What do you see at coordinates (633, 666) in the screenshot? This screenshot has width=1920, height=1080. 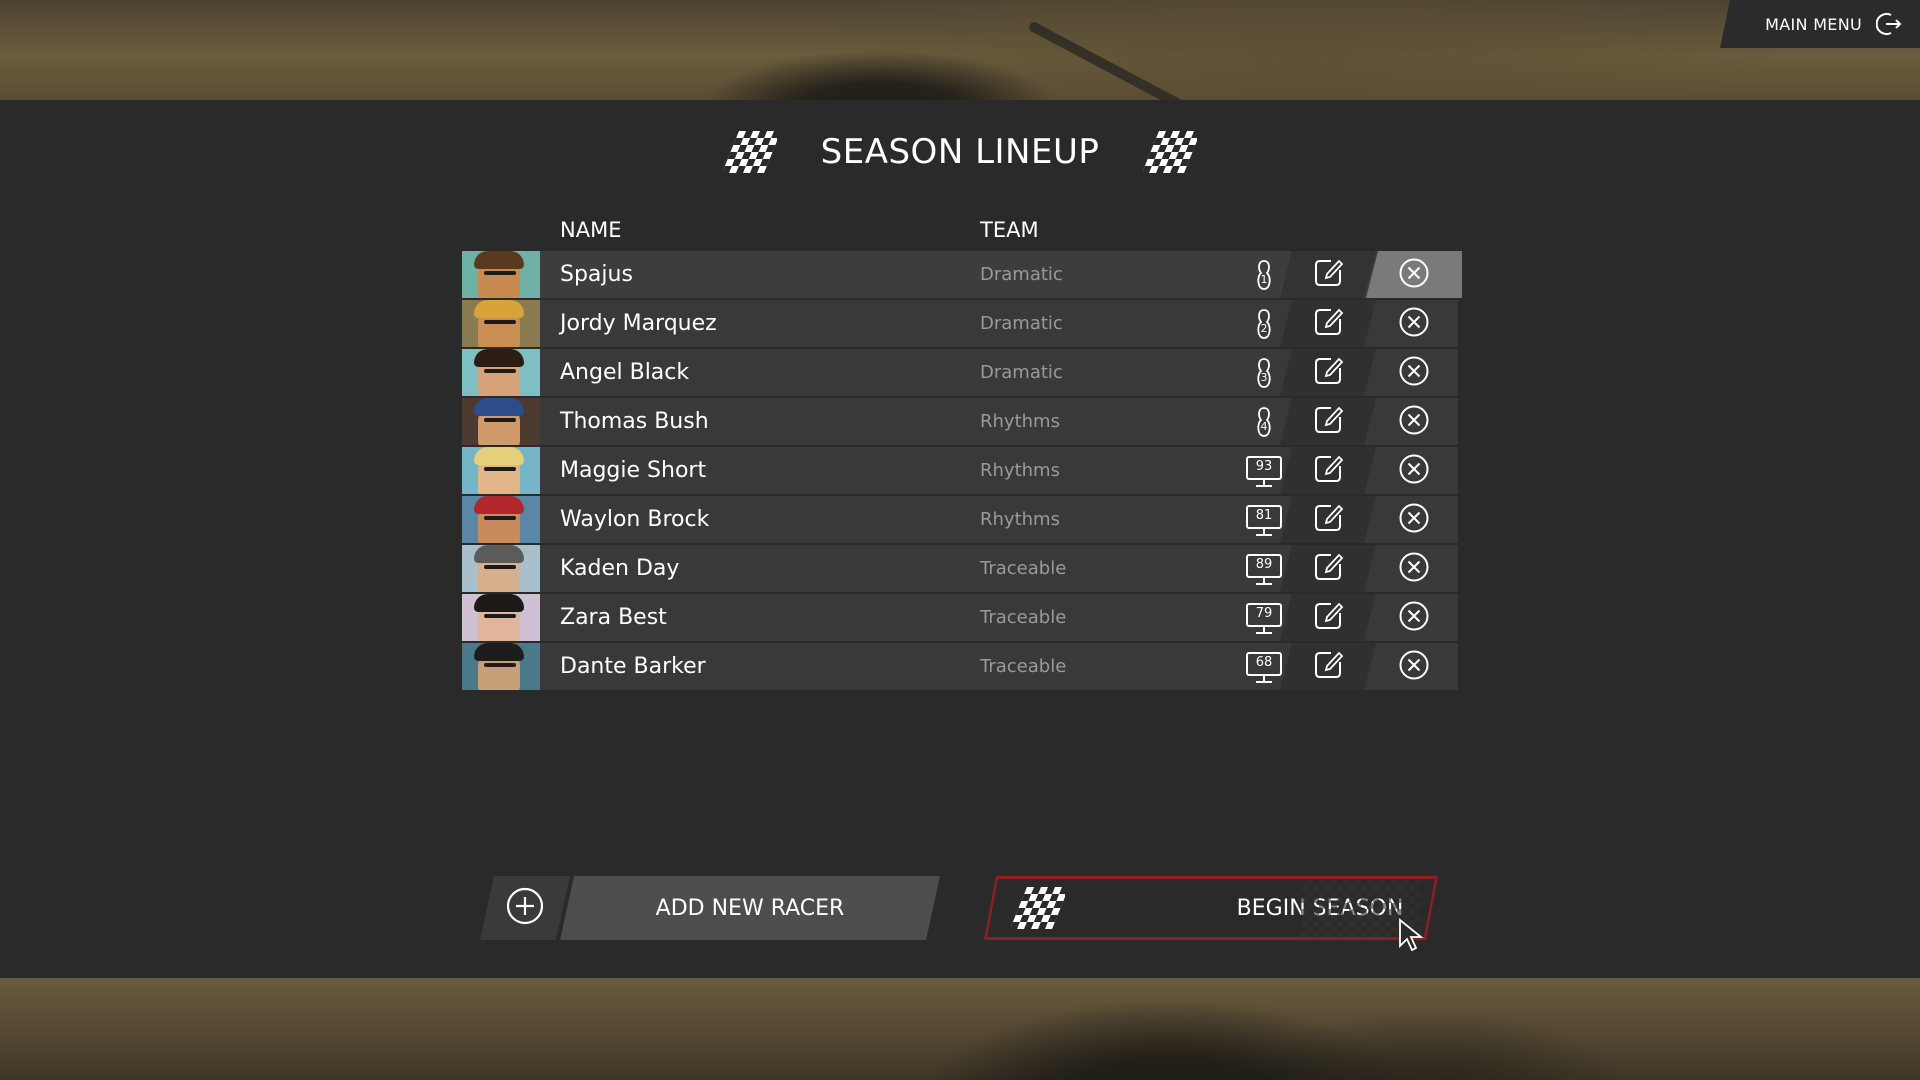 I see `racer-name: Dante Barker` at bounding box center [633, 666].